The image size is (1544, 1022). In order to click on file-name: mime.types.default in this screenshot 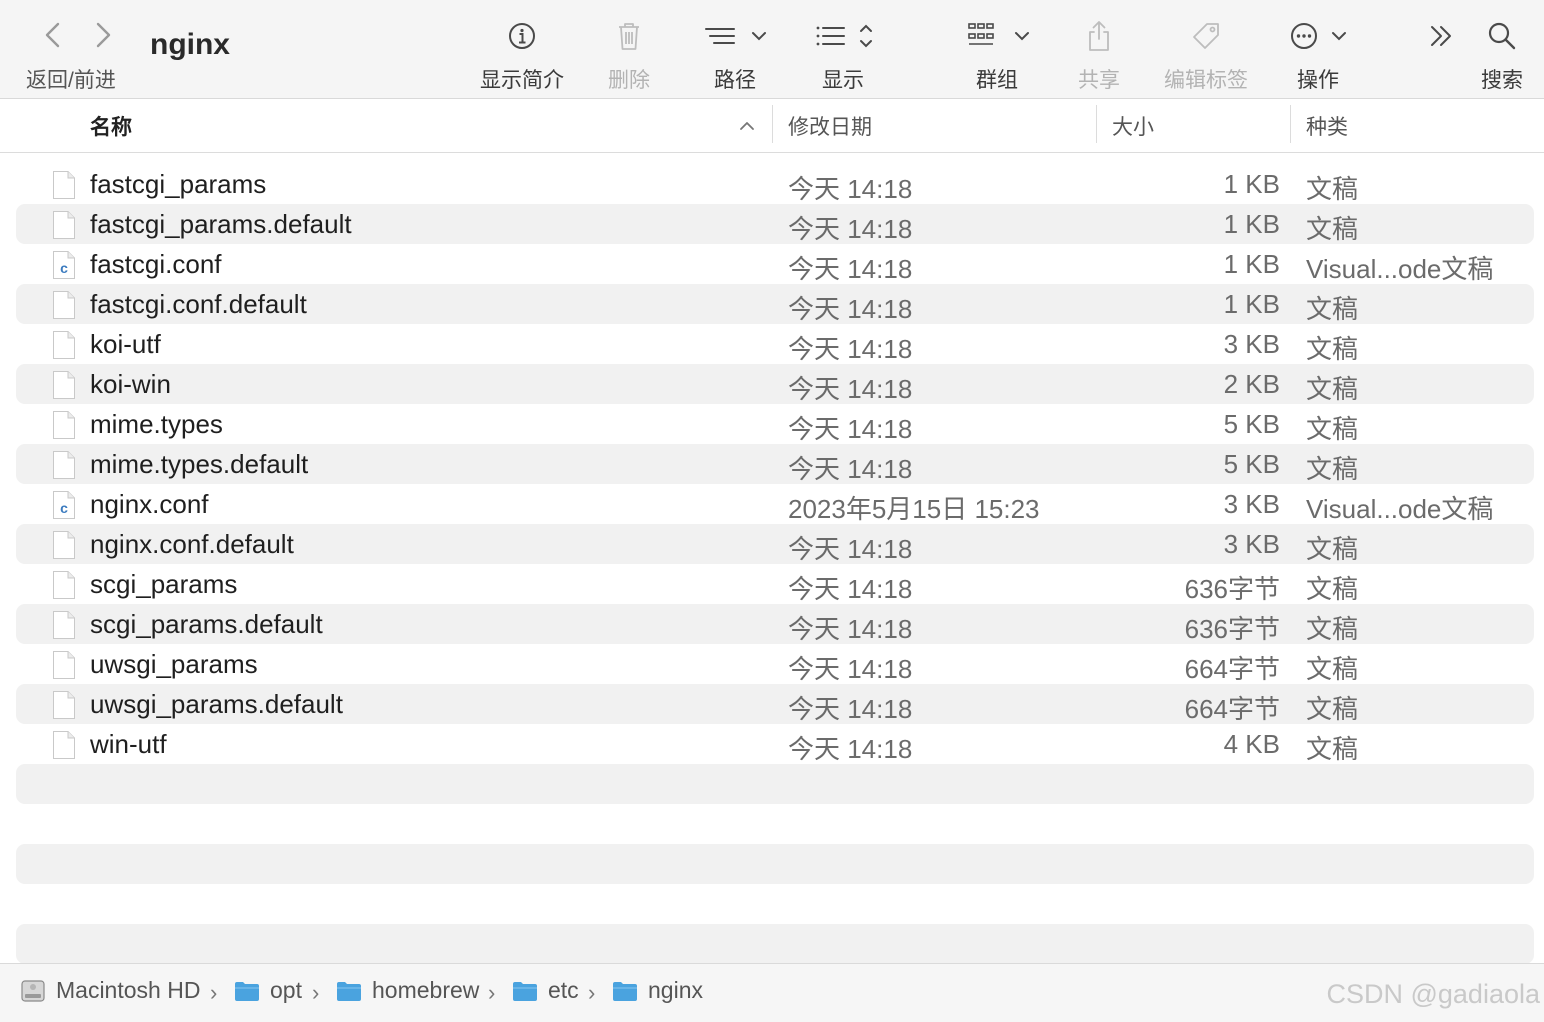, I will do `click(199, 464)`.